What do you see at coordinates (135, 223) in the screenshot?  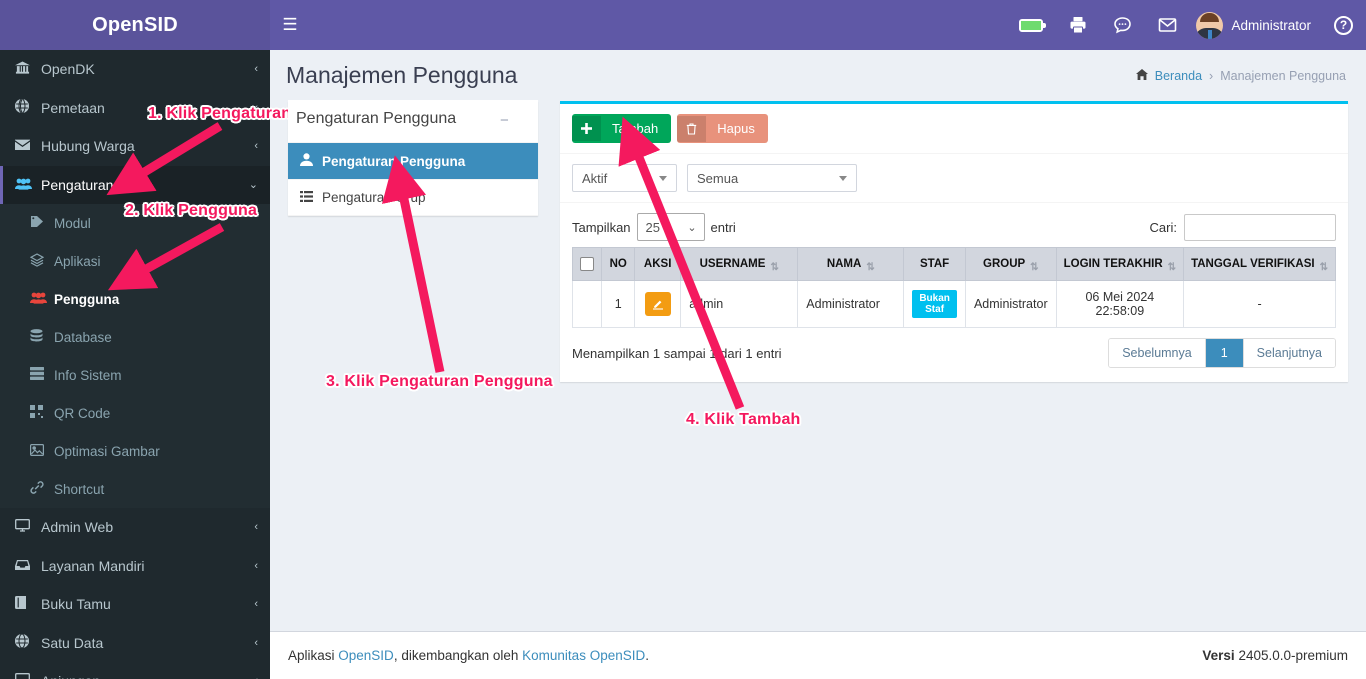 I see `sidebar-item-modul: Modul` at bounding box center [135, 223].